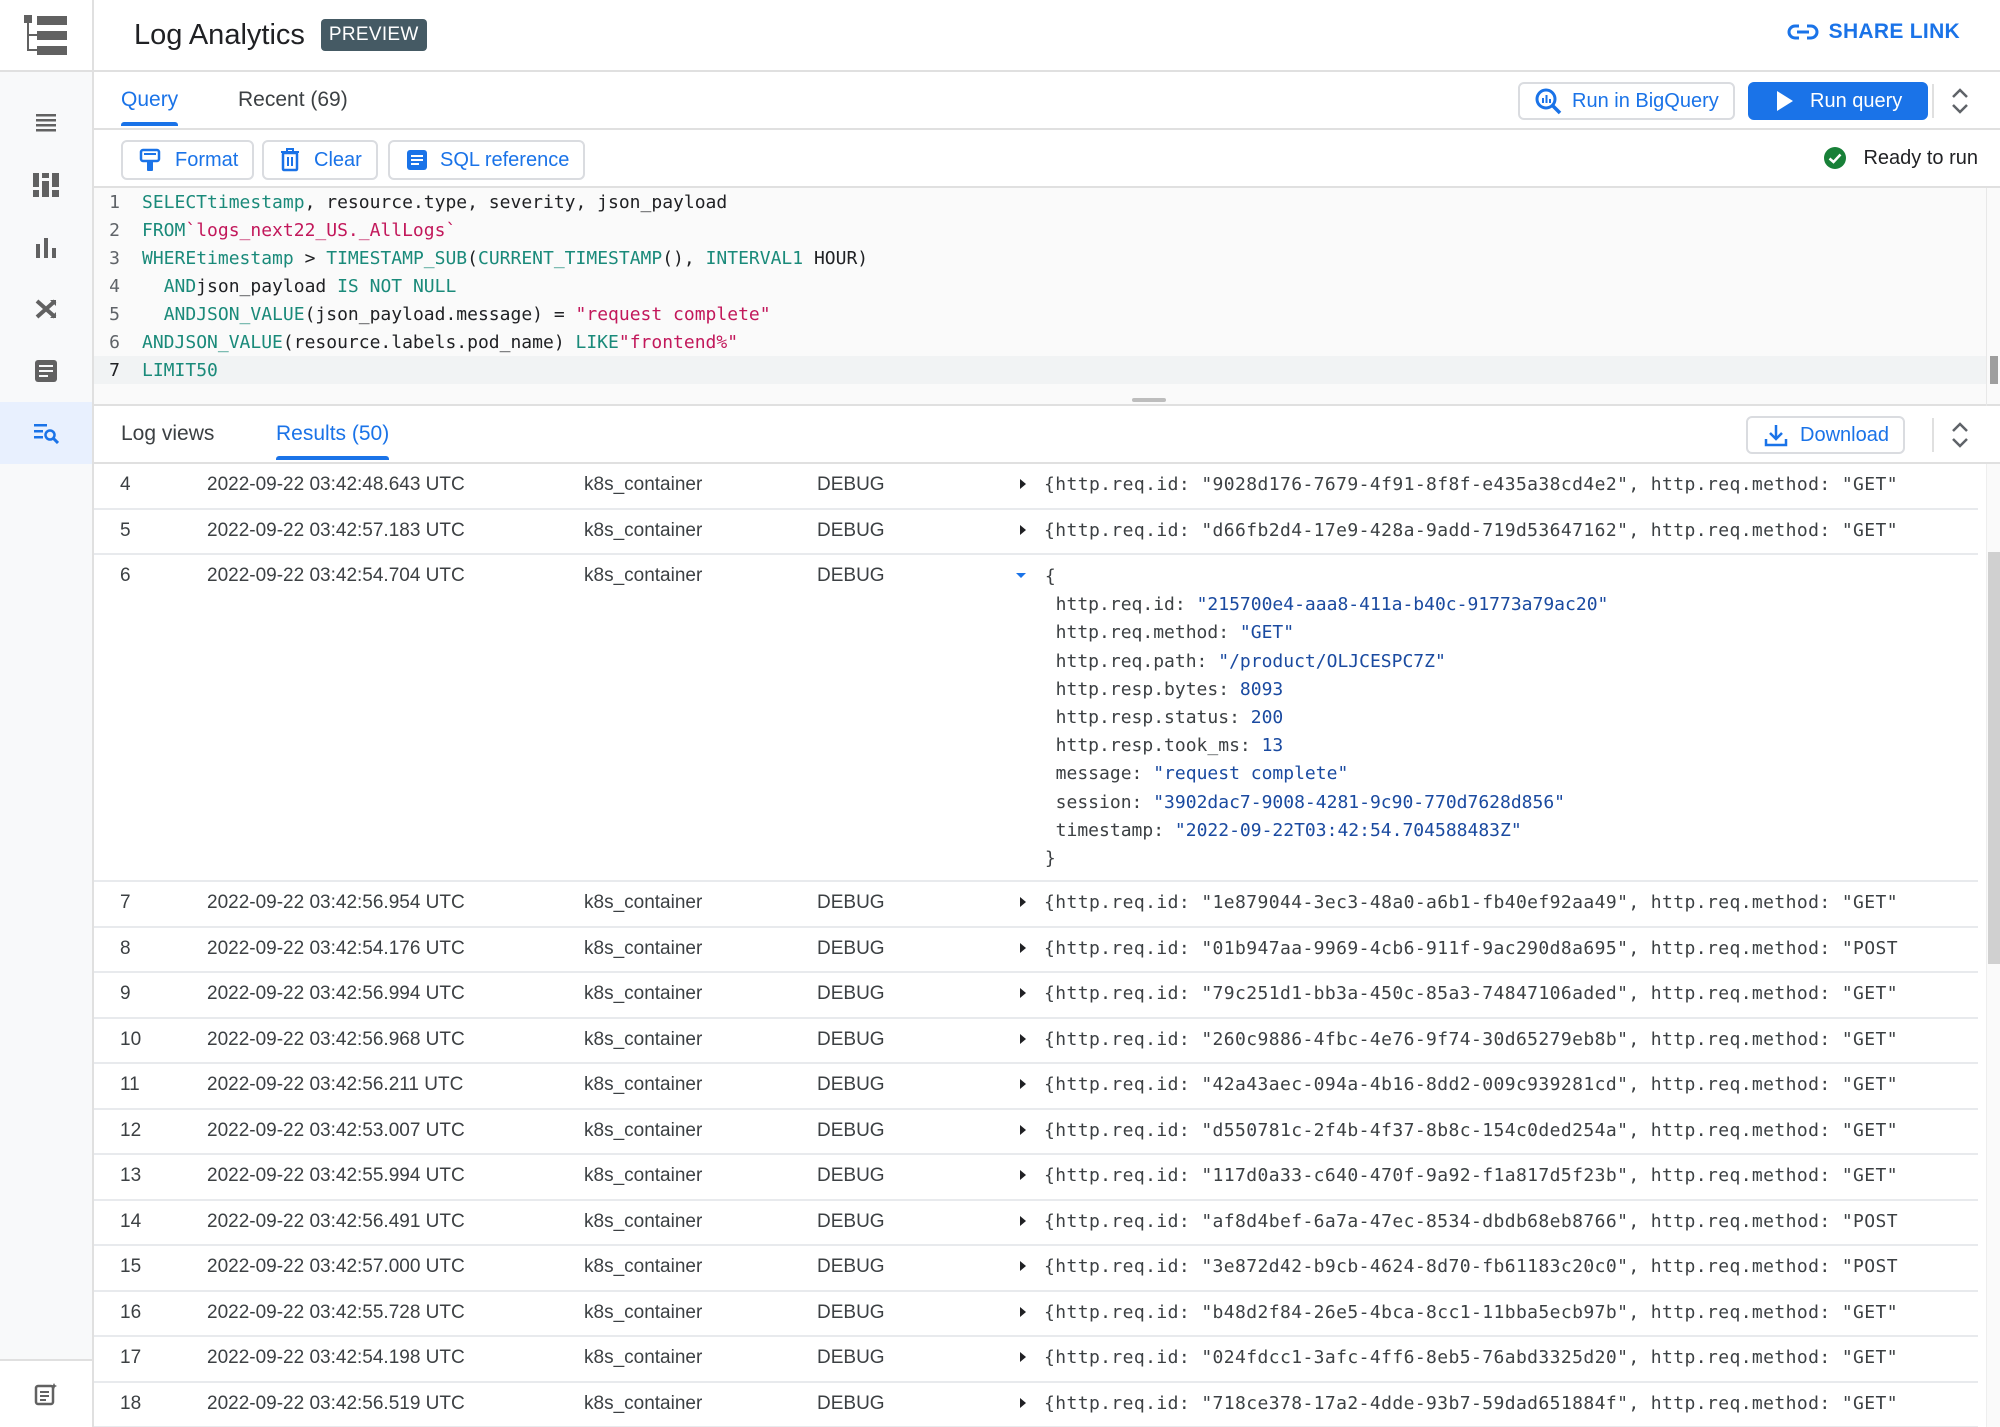 This screenshot has width=2000, height=1427. I want to click on dashboard-icon, so click(46, 185).